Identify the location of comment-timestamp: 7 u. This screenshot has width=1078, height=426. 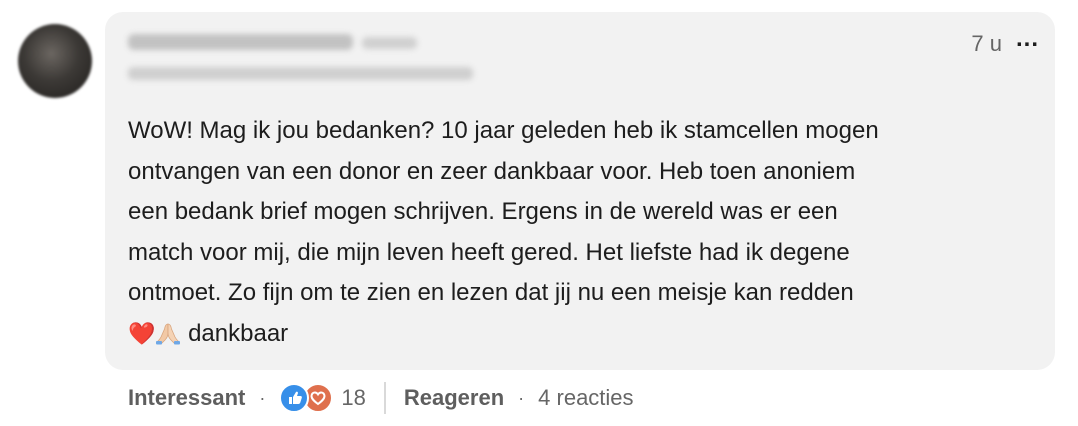
(986, 43).